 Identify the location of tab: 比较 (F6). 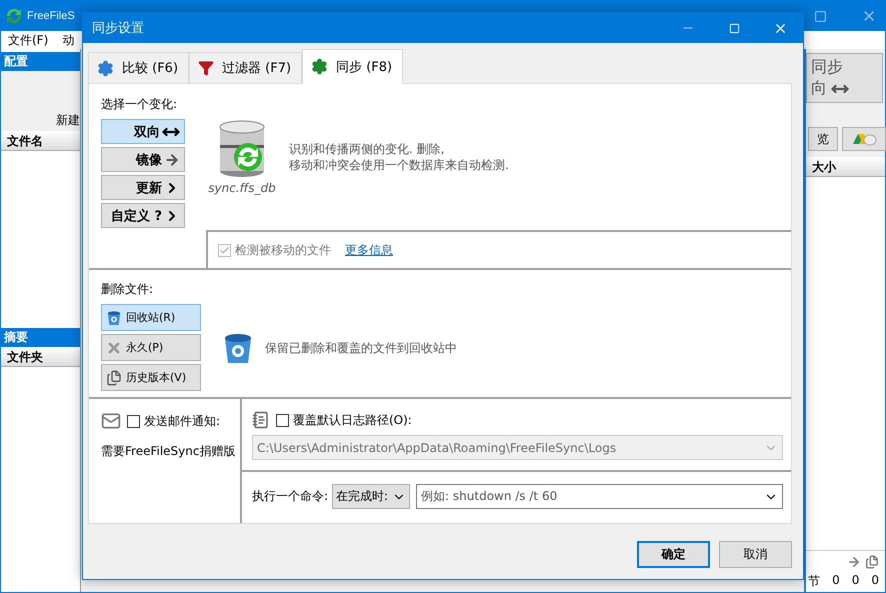
(139, 68).